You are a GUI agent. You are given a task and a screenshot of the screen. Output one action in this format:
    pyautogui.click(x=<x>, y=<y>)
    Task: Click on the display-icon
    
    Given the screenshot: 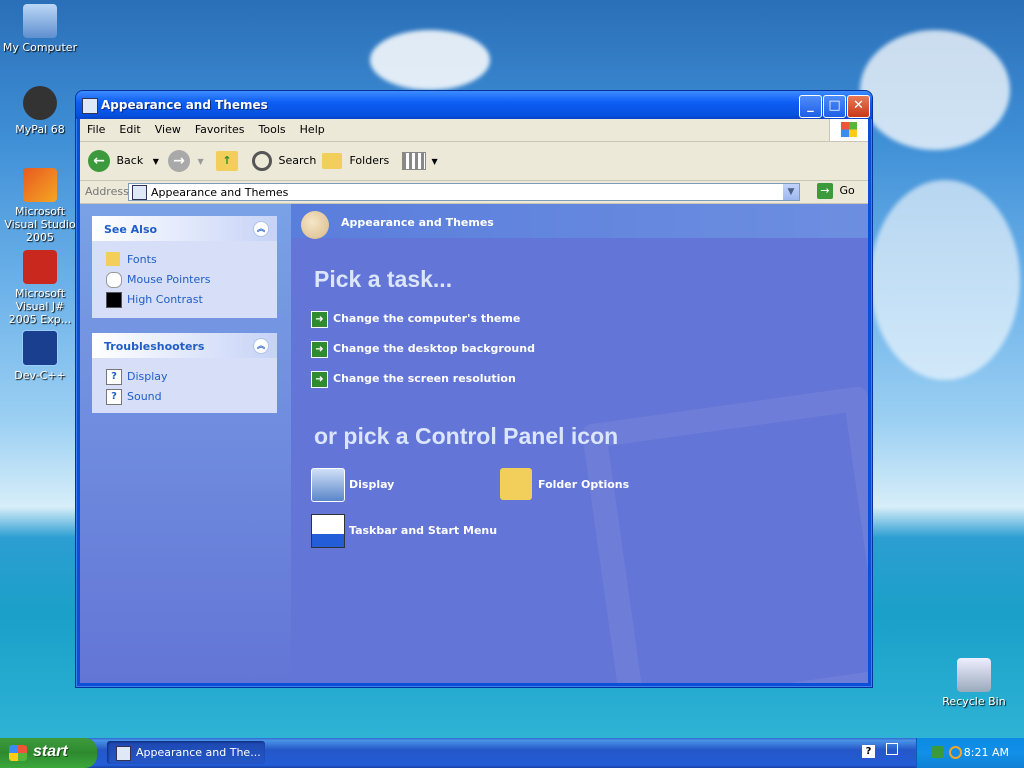 What is the action you would take?
    pyautogui.click(x=328, y=485)
    